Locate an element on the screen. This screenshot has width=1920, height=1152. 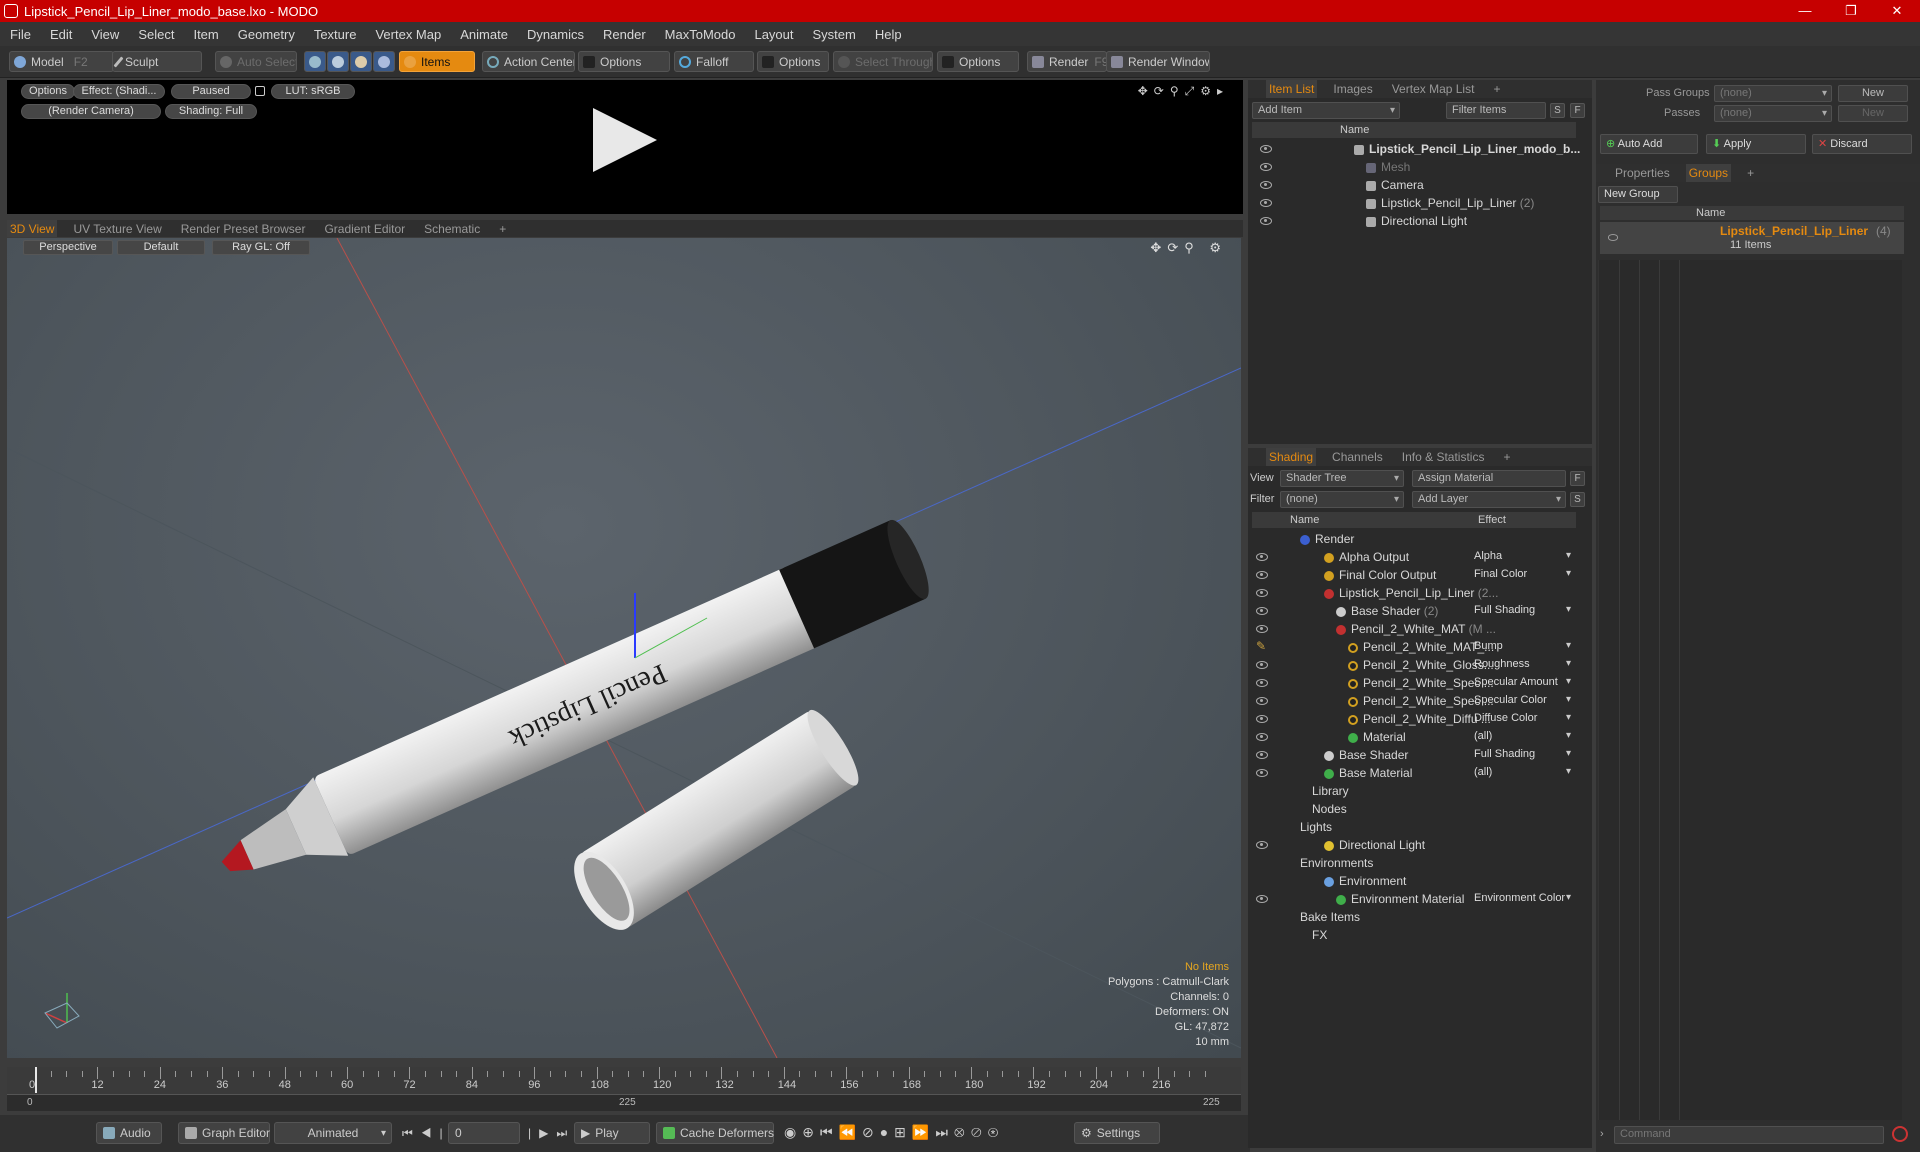
shading-f-button: F is located at coordinates (1577, 478).